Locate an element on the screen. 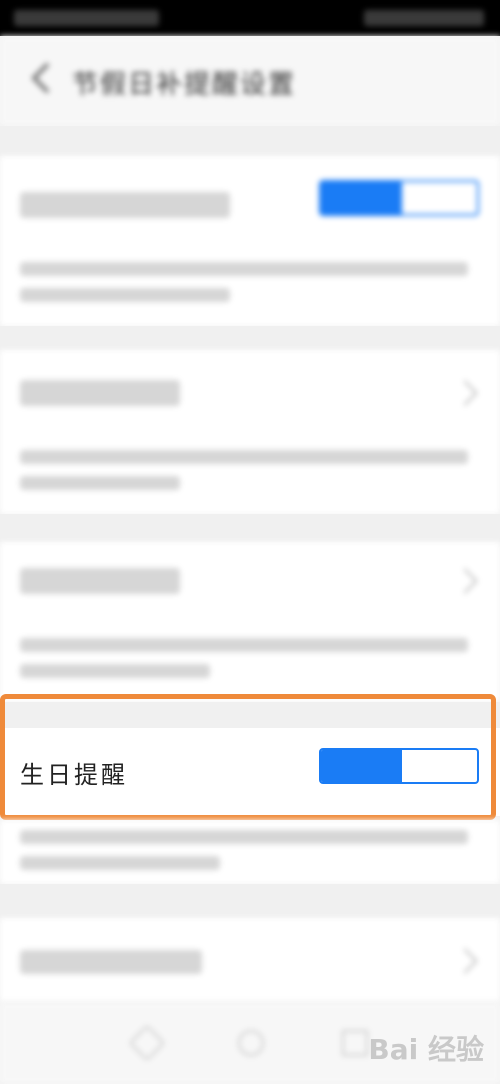  birthday-reminder-description is located at coordinates (250, 852).